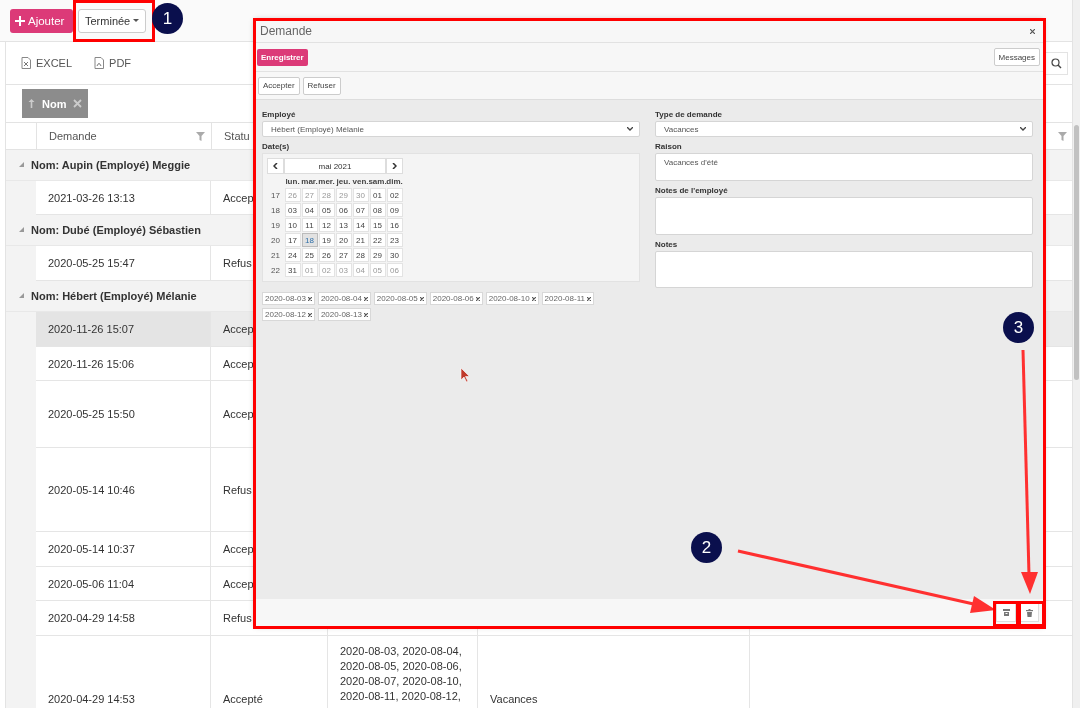 This screenshot has width=1080, height=708. What do you see at coordinates (47, 63) in the screenshot?
I see `export-button: EXCEL` at bounding box center [47, 63].